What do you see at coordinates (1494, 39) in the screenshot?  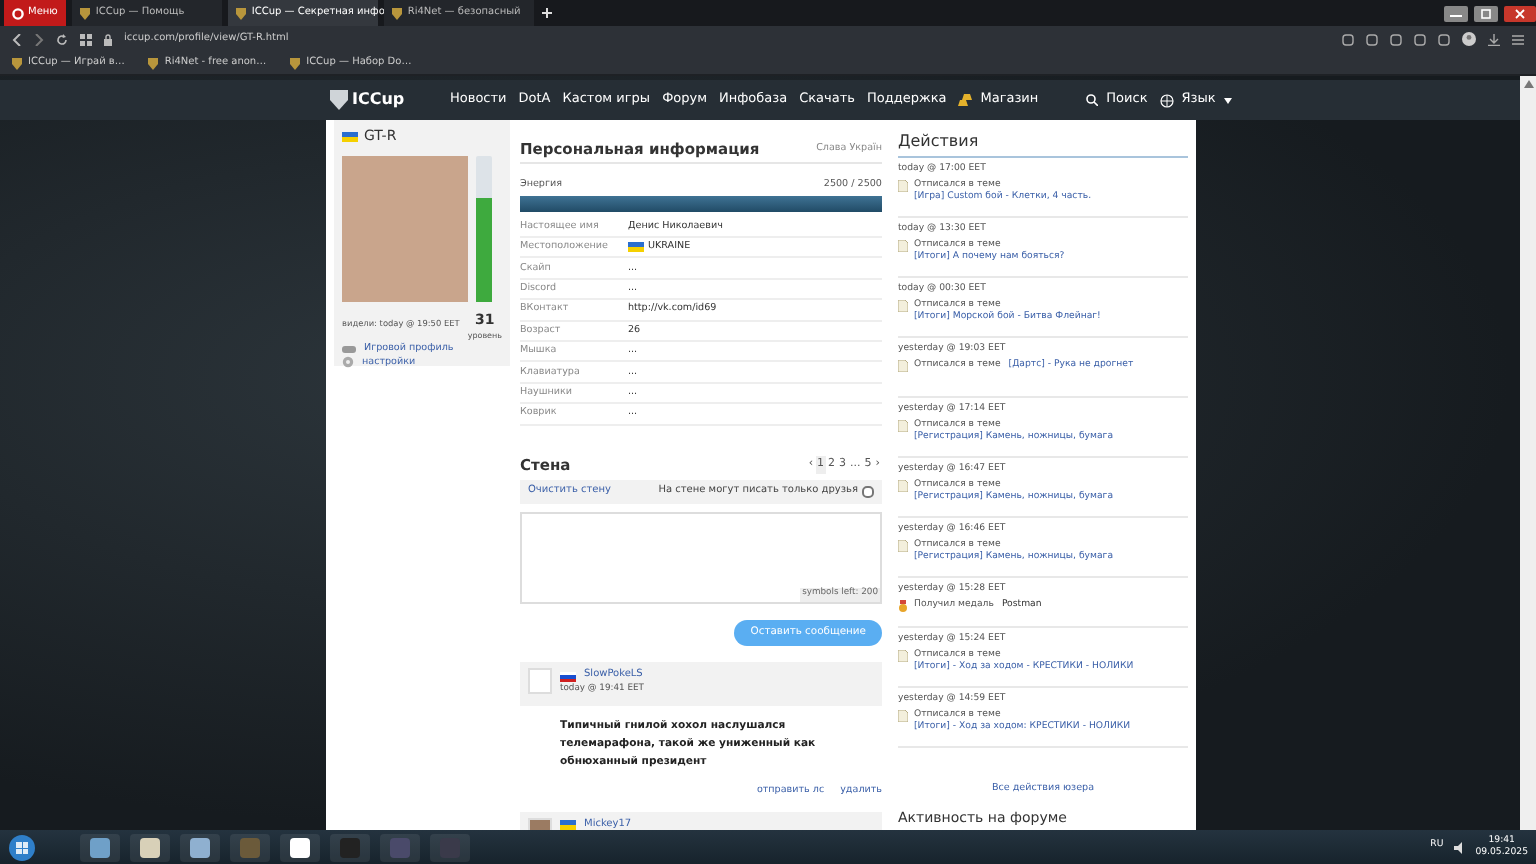 I see `download-icon` at bounding box center [1494, 39].